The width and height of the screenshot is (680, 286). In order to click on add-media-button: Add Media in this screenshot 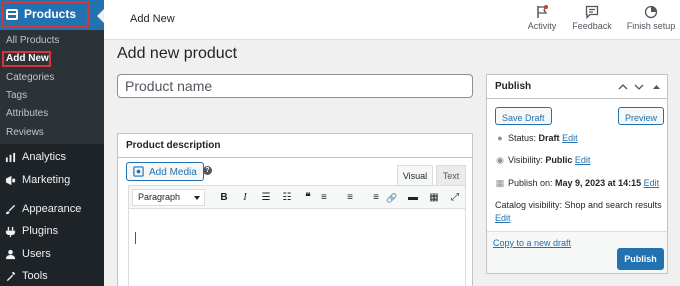, I will do `click(165, 171)`.